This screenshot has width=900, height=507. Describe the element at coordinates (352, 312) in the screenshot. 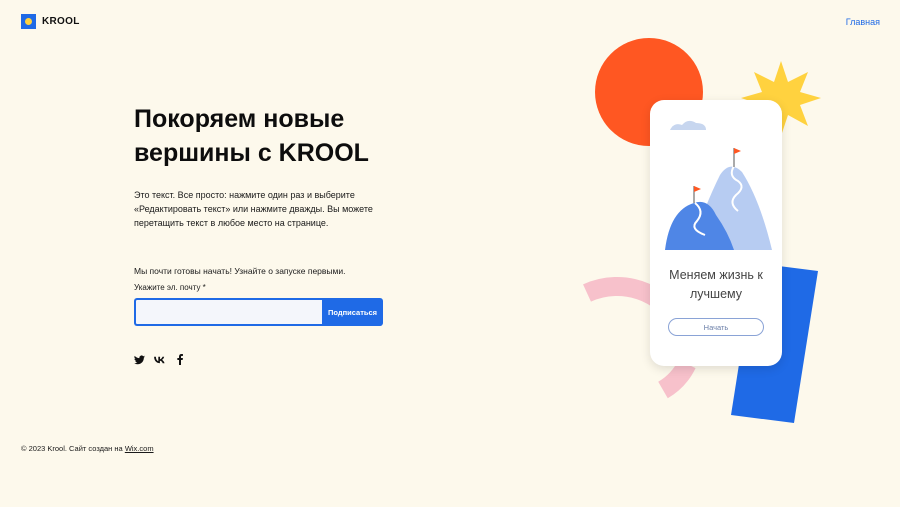

I see `subscribe-button: Подписаться` at that location.